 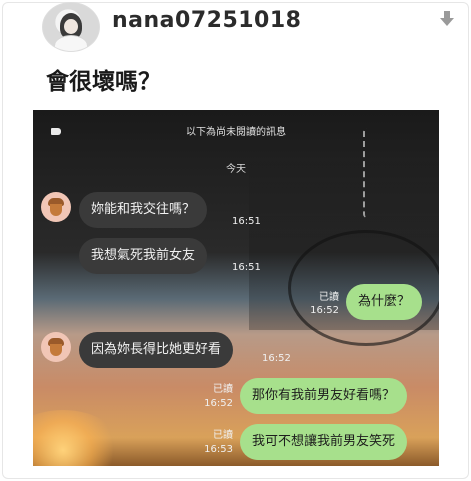 What do you see at coordinates (143, 210) in the screenshot?
I see `message-bubble-incoming: 妳能和我交往嗎？` at bounding box center [143, 210].